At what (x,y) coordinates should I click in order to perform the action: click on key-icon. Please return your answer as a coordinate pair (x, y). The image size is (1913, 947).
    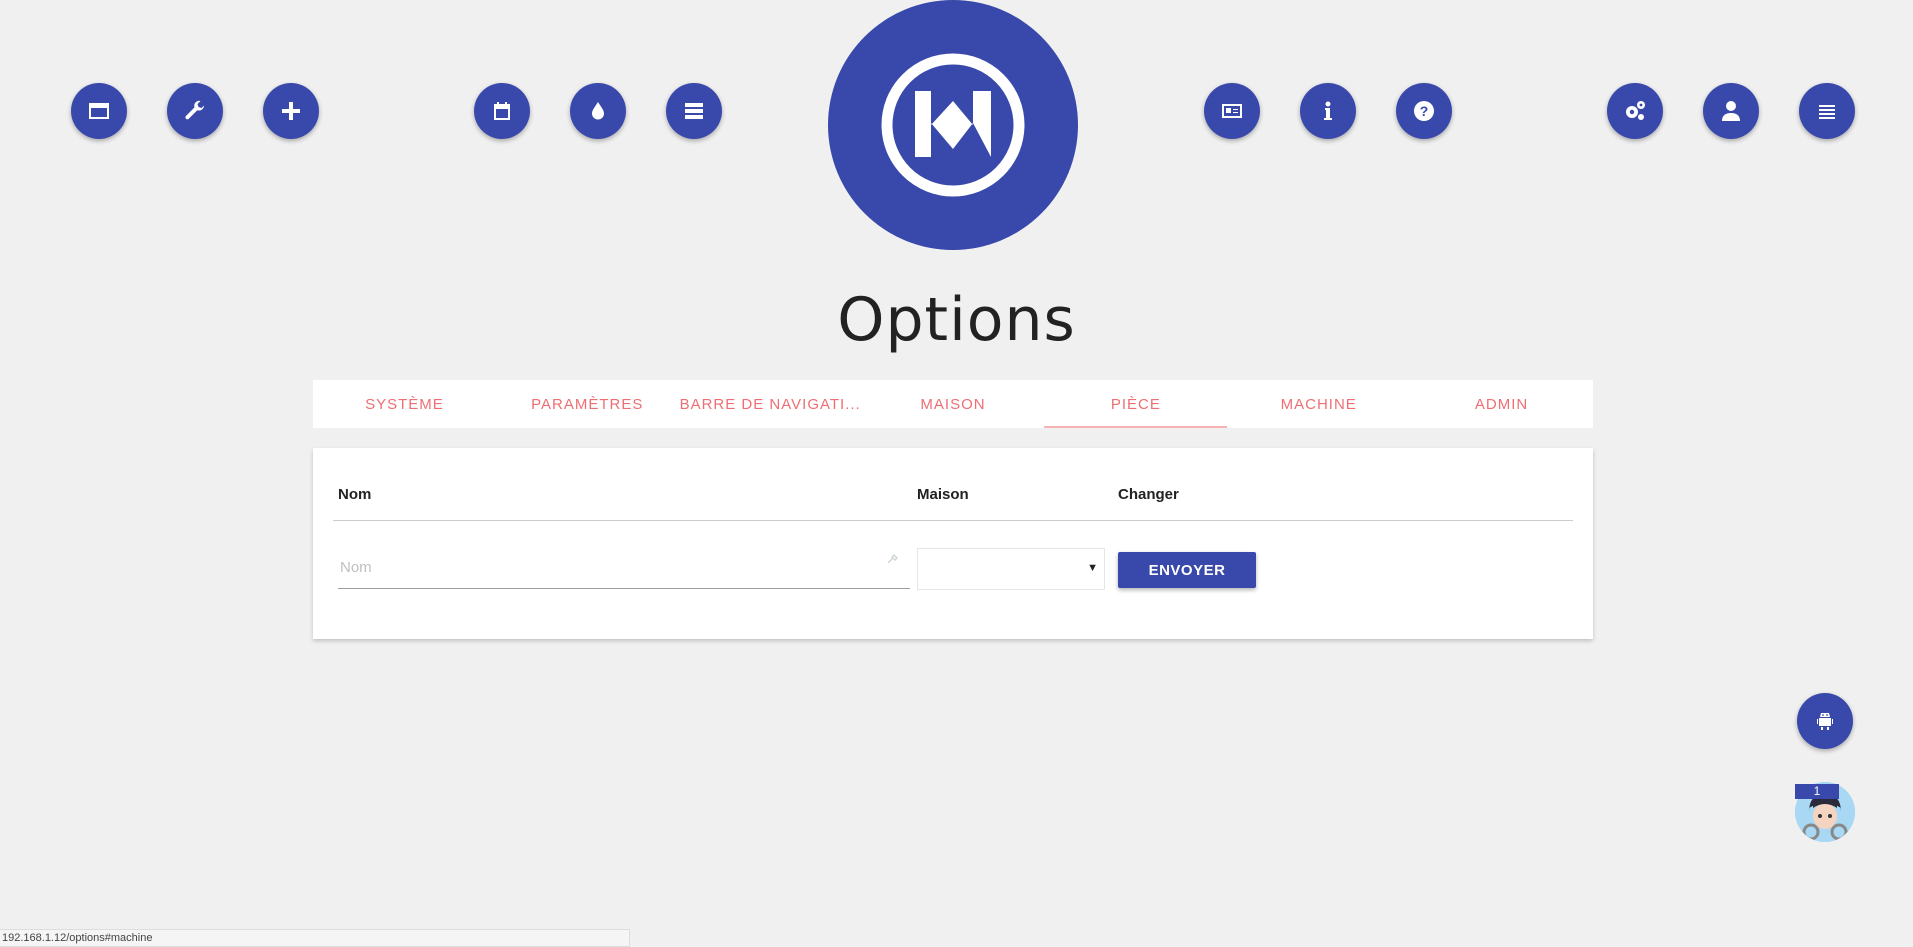
    Looking at the image, I should click on (893, 558).